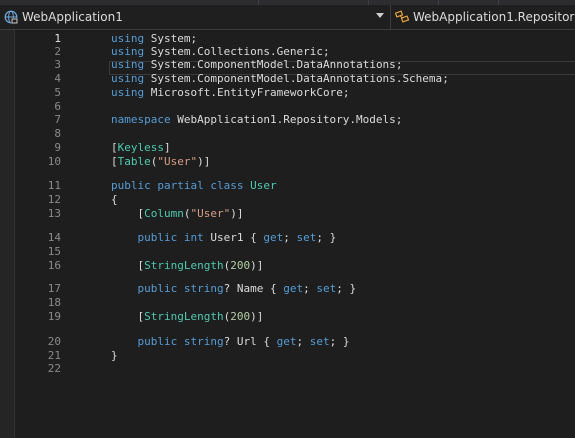  Describe the element at coordinates (57, 38) in the screenshot. I see `line-number: 1` at that location.